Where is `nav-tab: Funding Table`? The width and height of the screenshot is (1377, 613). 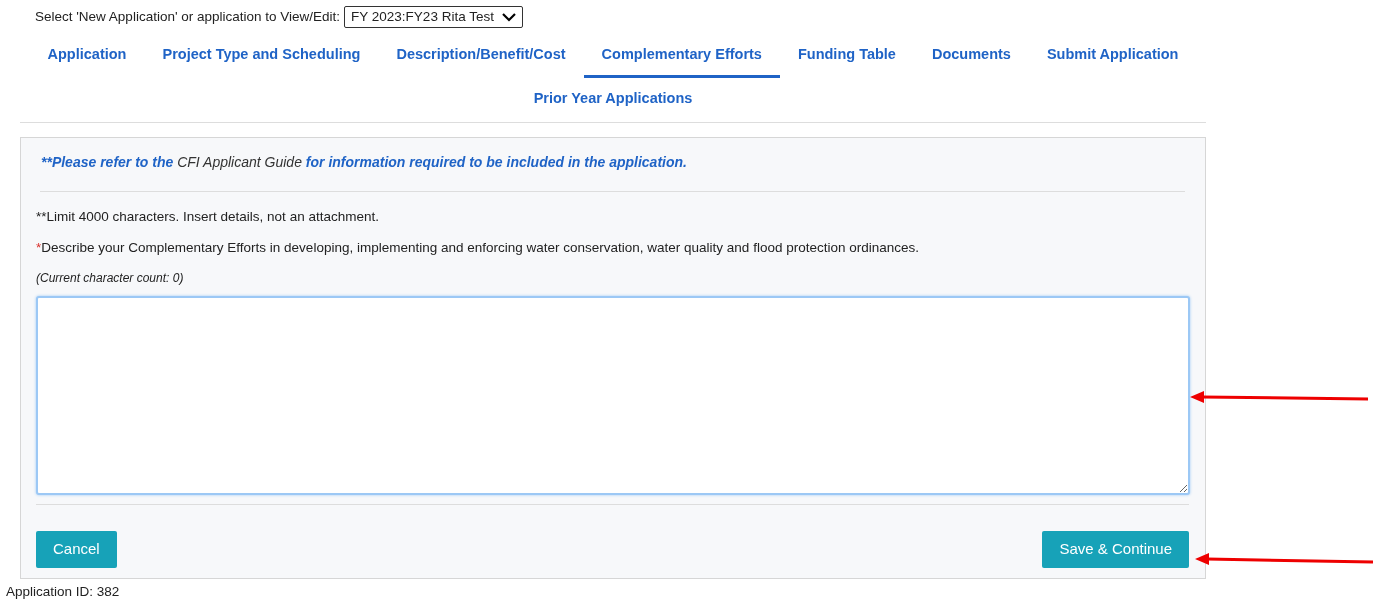 nav-tab: Funding Table is located at coordinates (846, 56).